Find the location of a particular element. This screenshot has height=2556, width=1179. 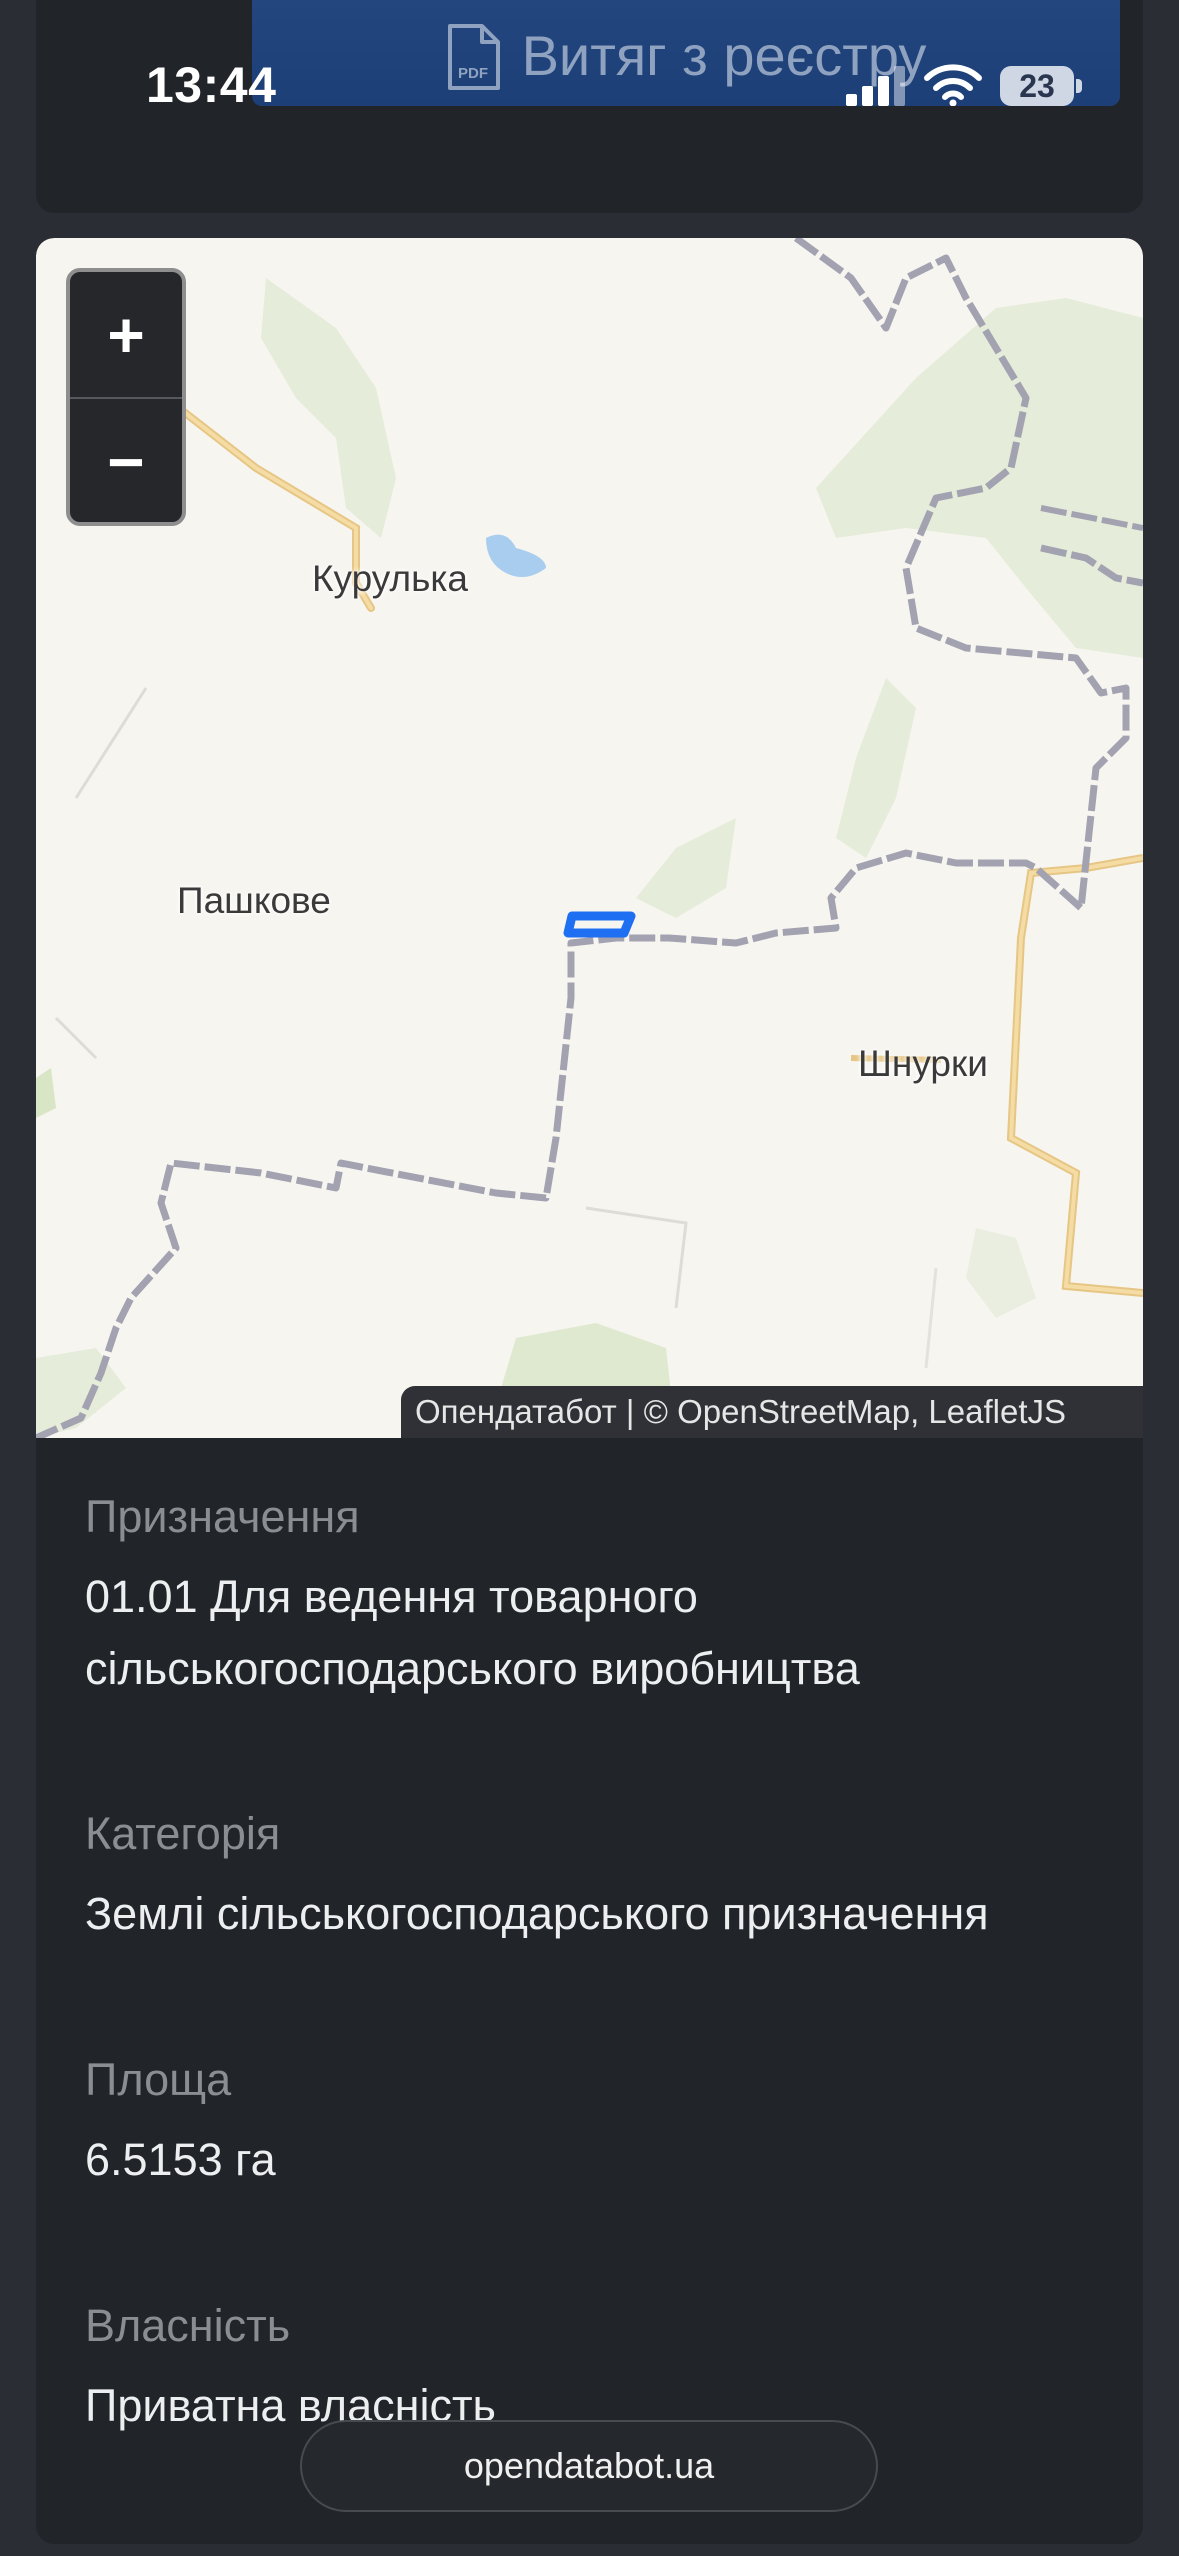

ownership-label: Власність is located at coordinates (188, 2325).